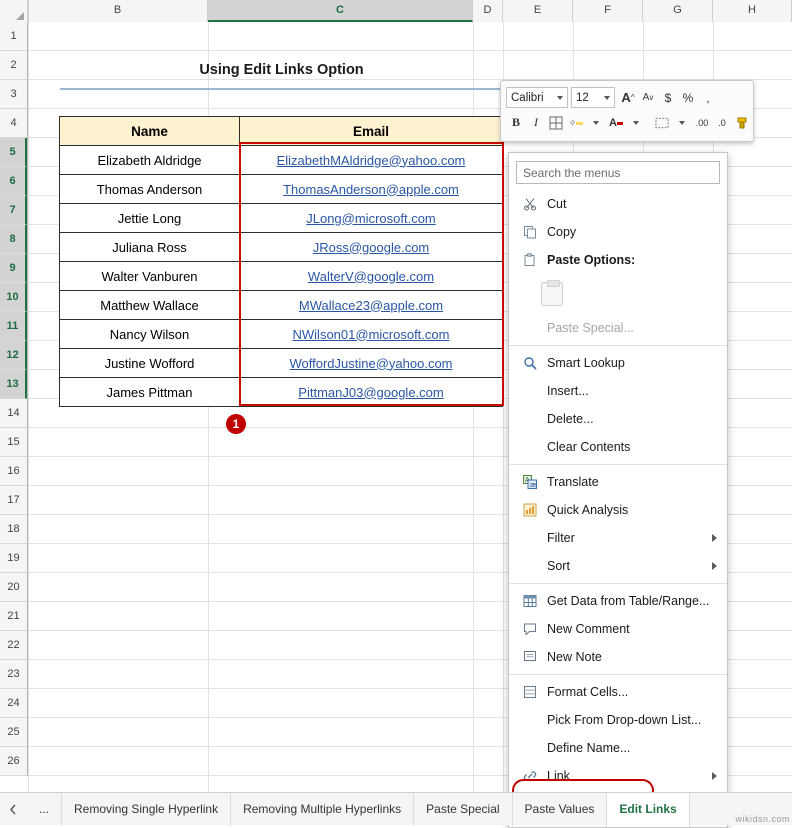  I want to click on menu-item-cut: Cut, so click(618, 204).